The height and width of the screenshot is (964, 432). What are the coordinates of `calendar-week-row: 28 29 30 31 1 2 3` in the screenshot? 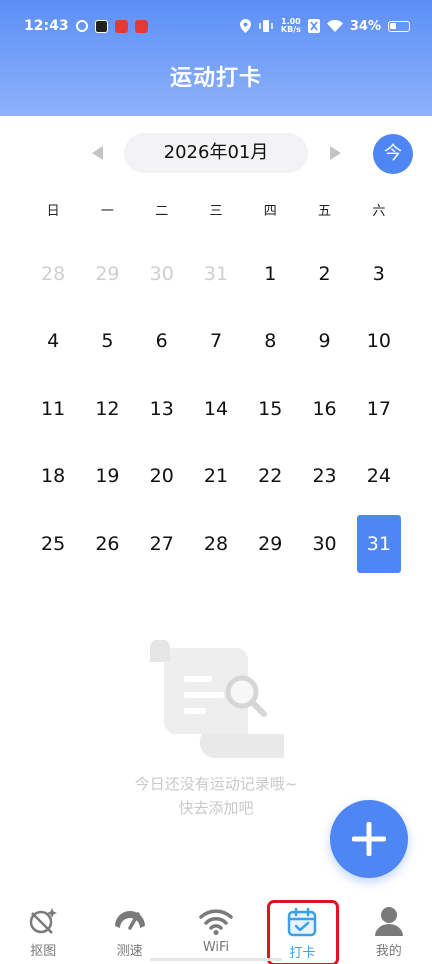 It's located at (216, 274).